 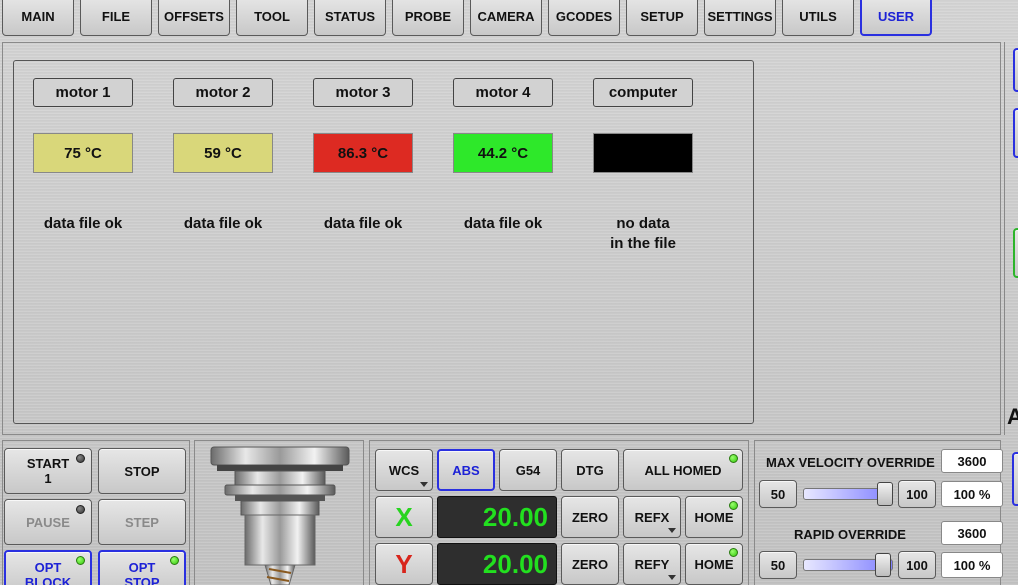 What do you see at coordinates (404, 564) in the screenshot?
I see `y-axis-button: Y` at bounding box center [404, 564].